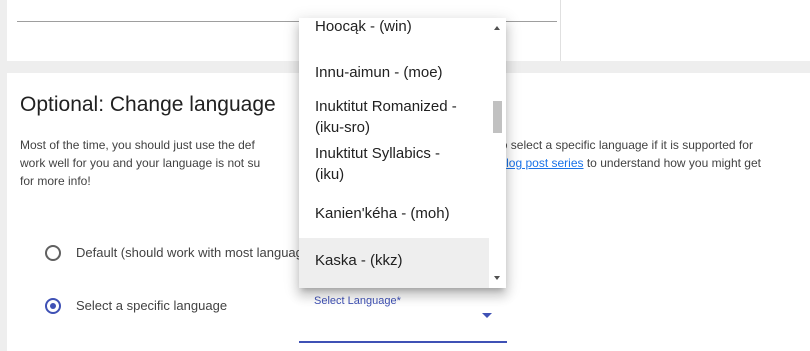  I want to click on select-label: Select Language*, so click(357, 301).